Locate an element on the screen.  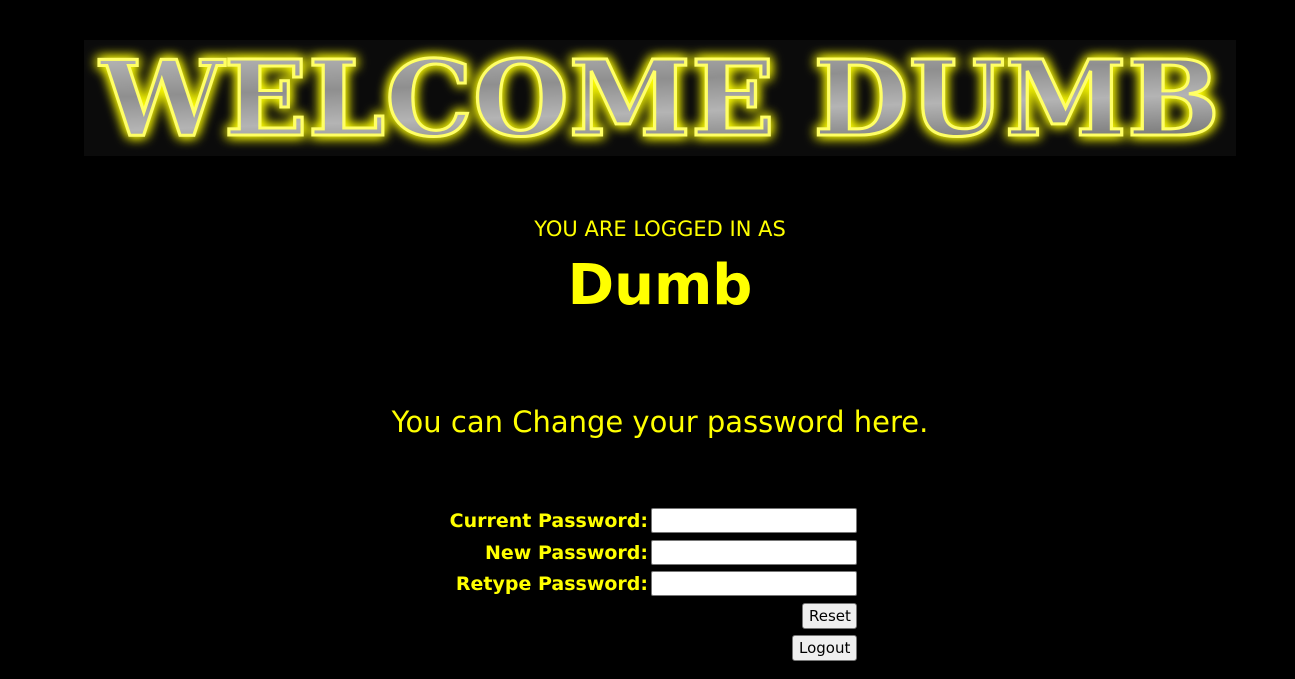
logout-button: Logout is located at coordinates (824, 648).